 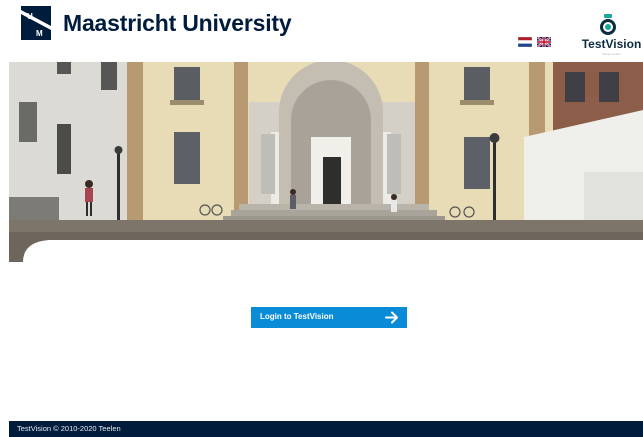 What do you see at coordinates (326, 429) in the screenshot?
I see `footer: TestVision © 2010-2020 Teelen` at bounding box center [326, 429].